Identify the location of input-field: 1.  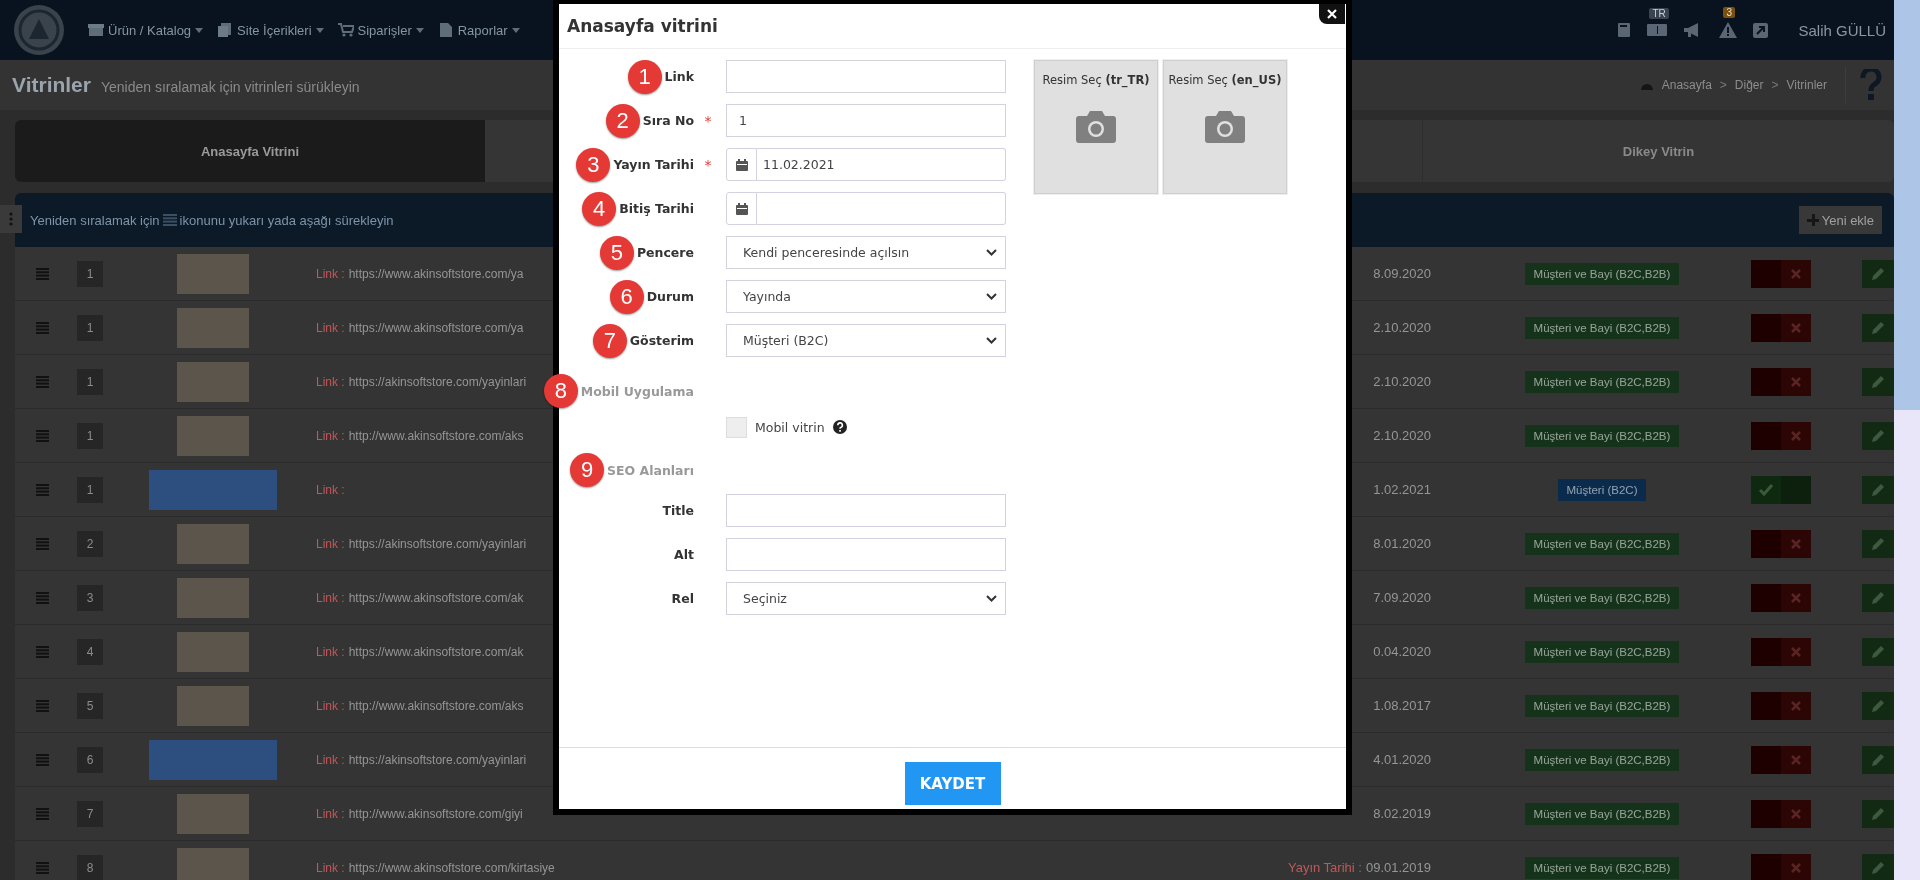
(866, 120).